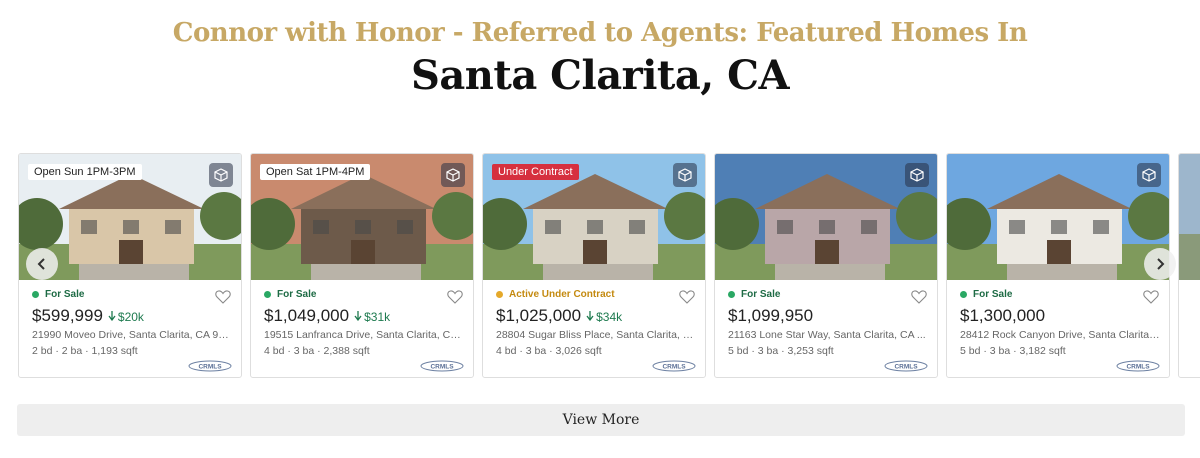 The height and width of the screenshot is (458, 1200). I want to click on listing-details: 5 bd · 3 ba · 3,182 sqft, so click(1013, 351).